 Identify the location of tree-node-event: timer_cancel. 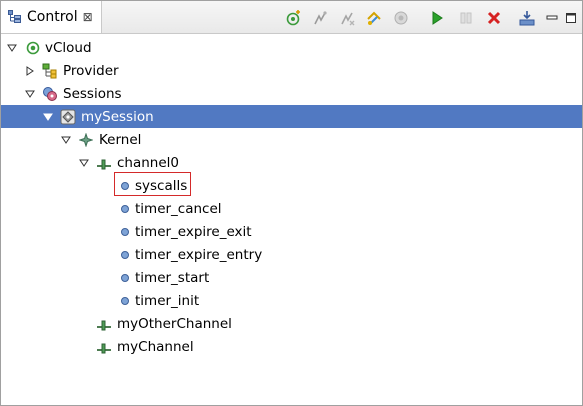
(291, 208).